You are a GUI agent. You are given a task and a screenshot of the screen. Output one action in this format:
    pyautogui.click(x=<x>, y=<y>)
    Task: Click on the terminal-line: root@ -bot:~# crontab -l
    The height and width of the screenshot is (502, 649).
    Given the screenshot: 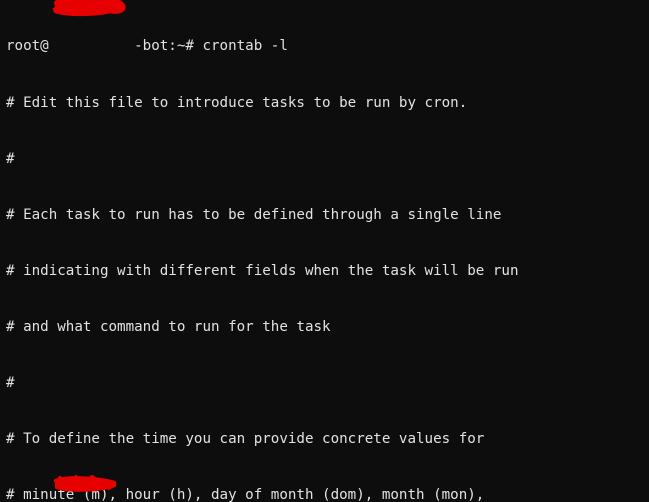 What is the action you would take?
    pyautogui.click(x=147, y=46)
    